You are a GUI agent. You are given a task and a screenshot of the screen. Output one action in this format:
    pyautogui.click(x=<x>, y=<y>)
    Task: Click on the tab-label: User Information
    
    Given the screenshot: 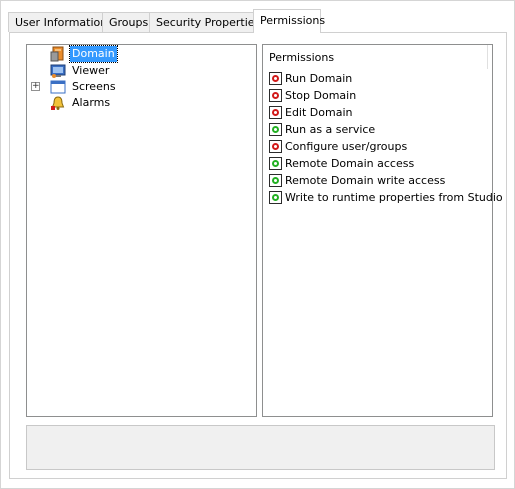 What is the action you would take?
    pyautogui.click(x=61, y=22)
    